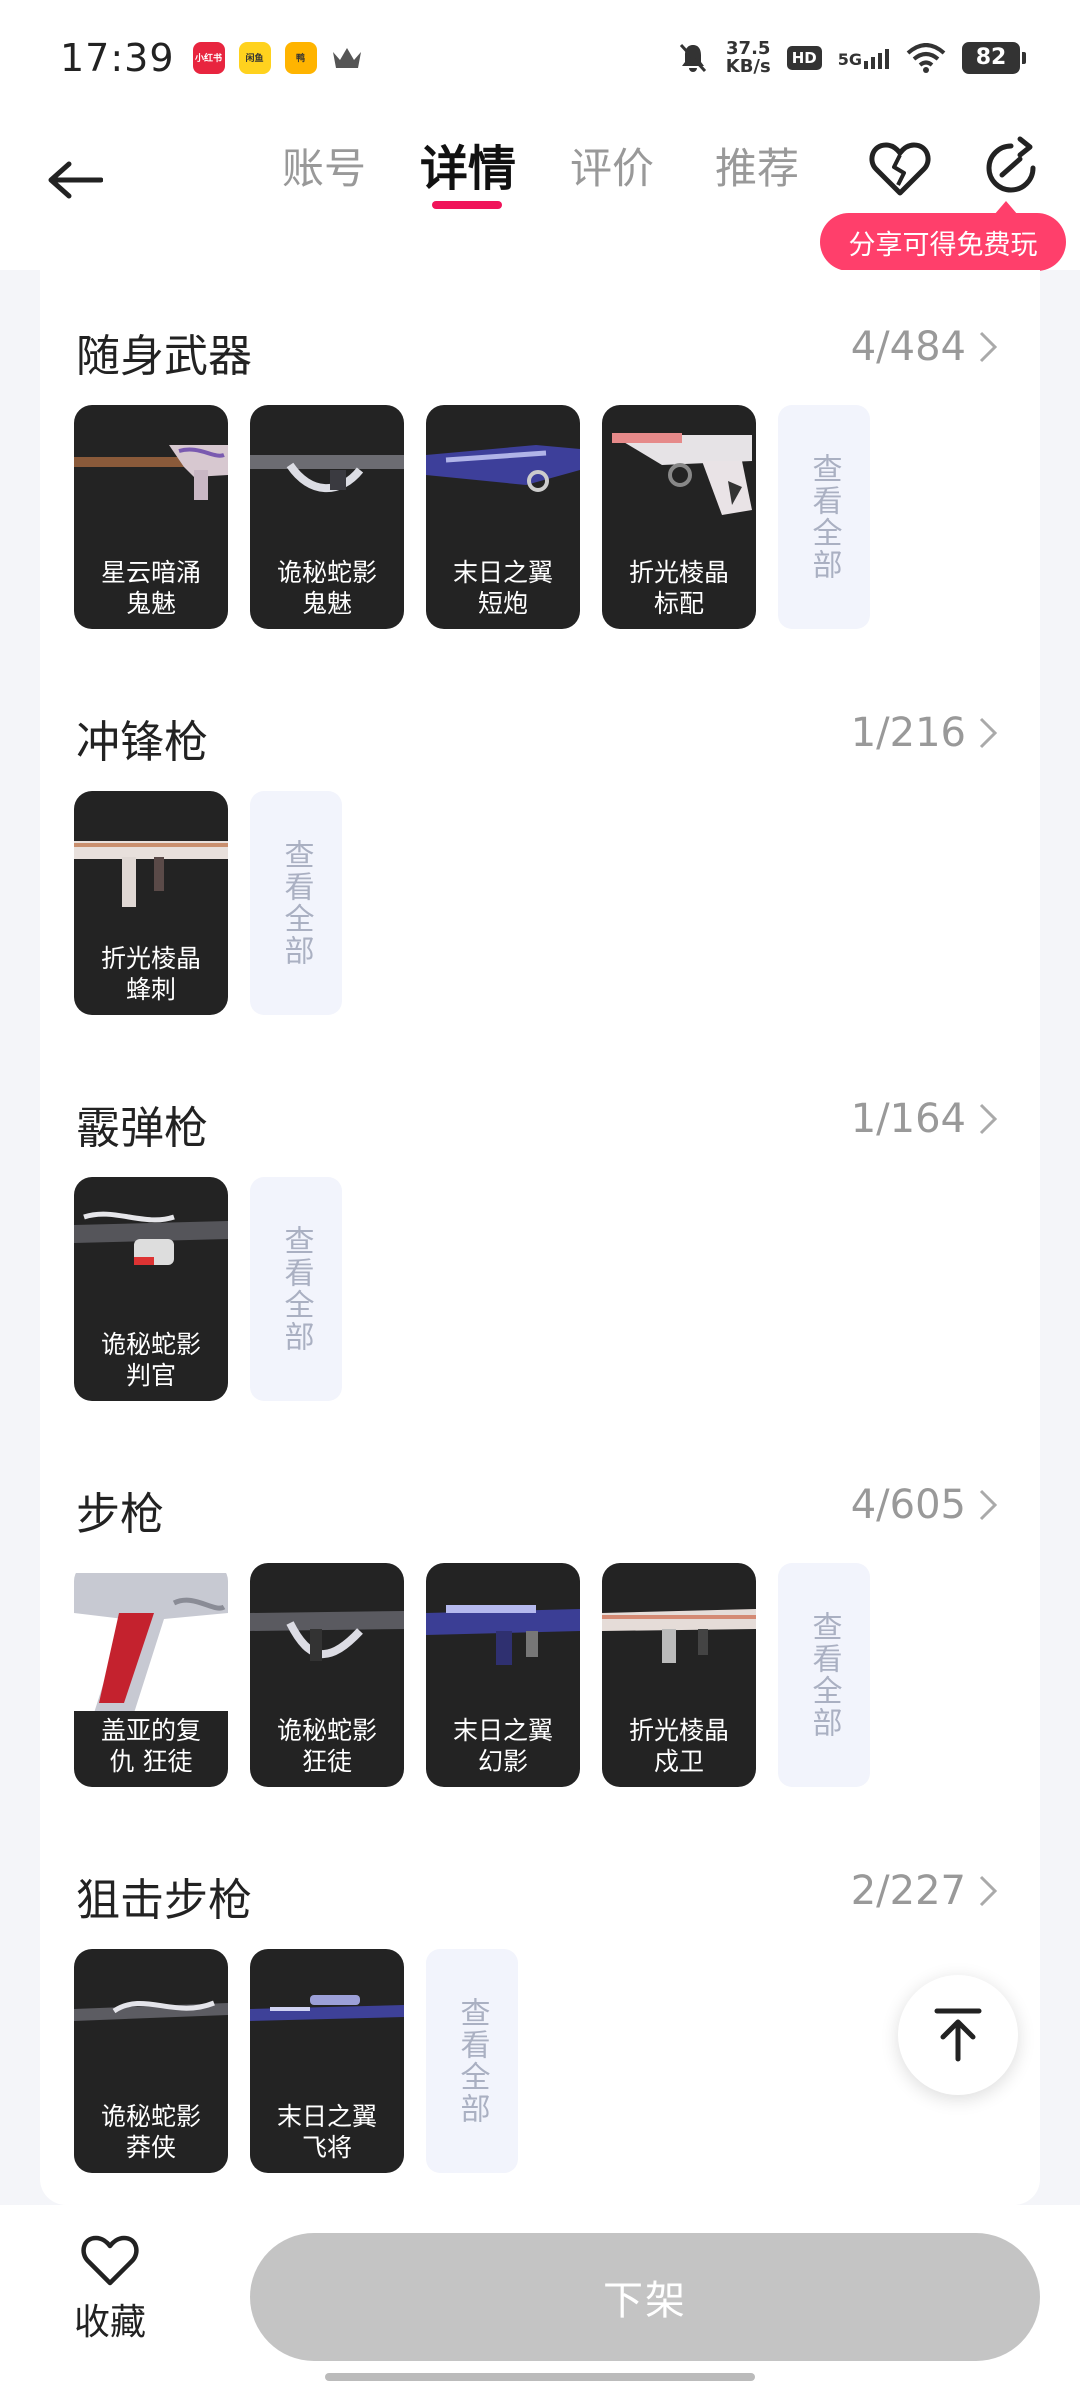  I want to click on section-title: 霰弹枪, so click(142, 1128).